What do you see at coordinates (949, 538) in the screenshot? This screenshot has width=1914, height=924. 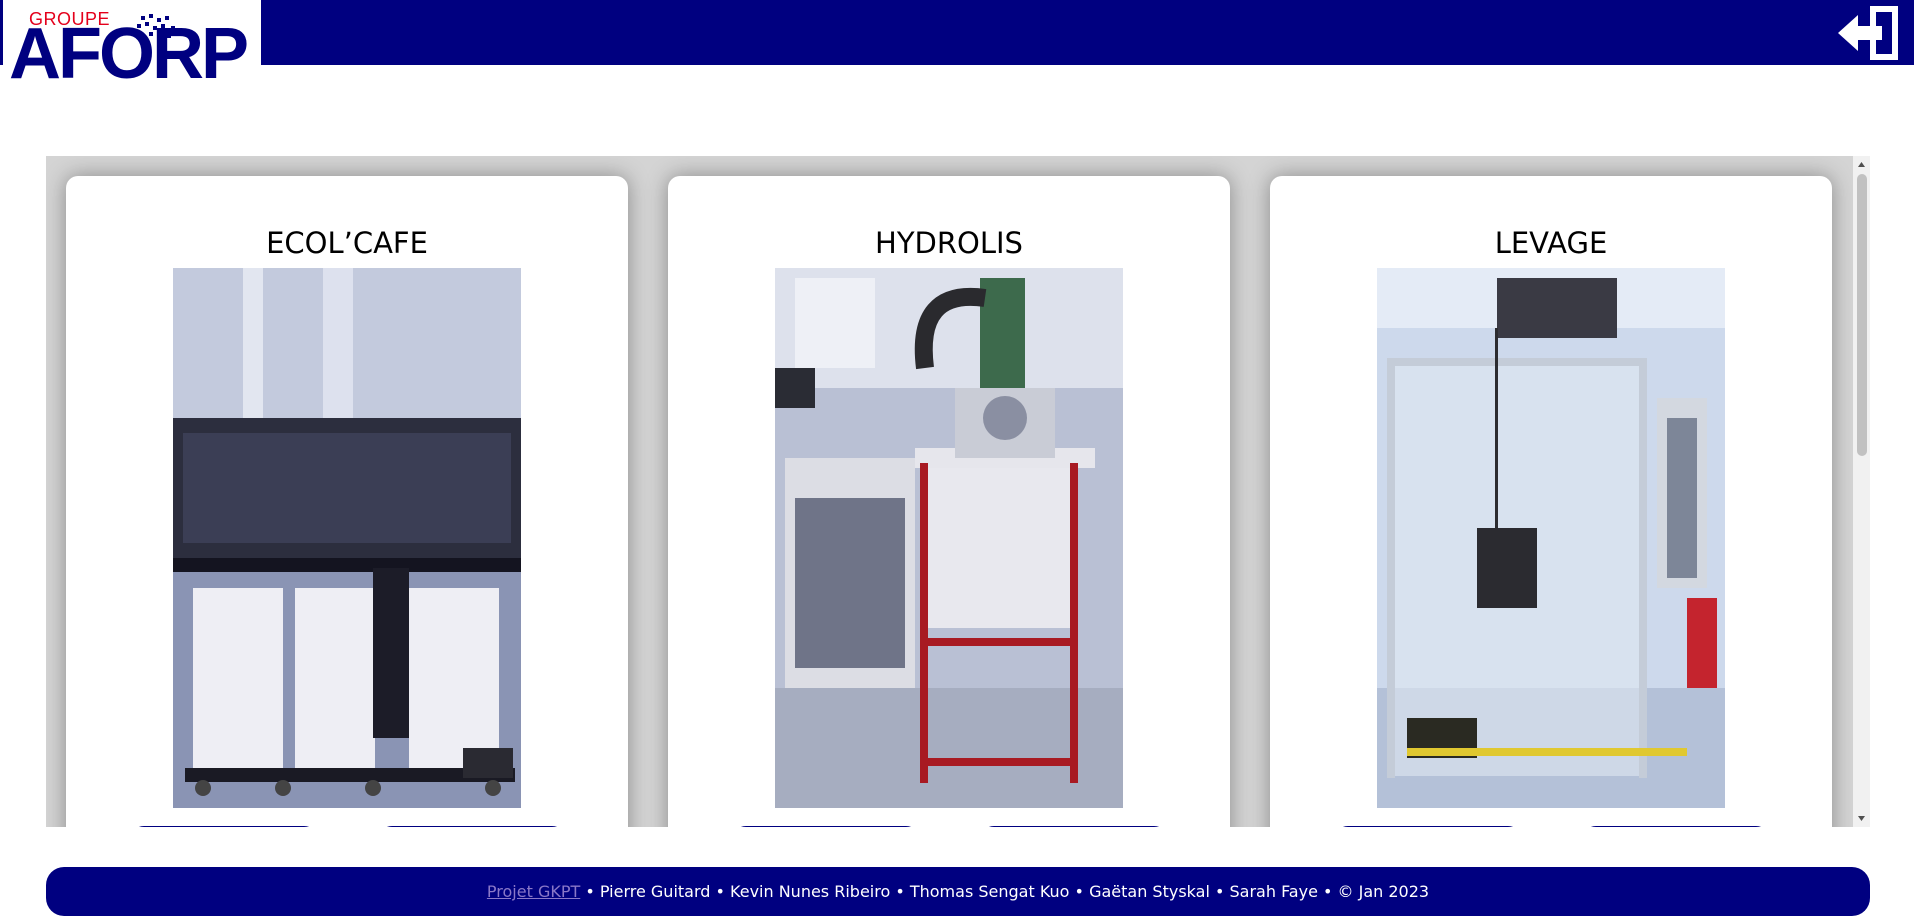 I see `hydrolis-machine-photo` at bounding box center [949, 538].